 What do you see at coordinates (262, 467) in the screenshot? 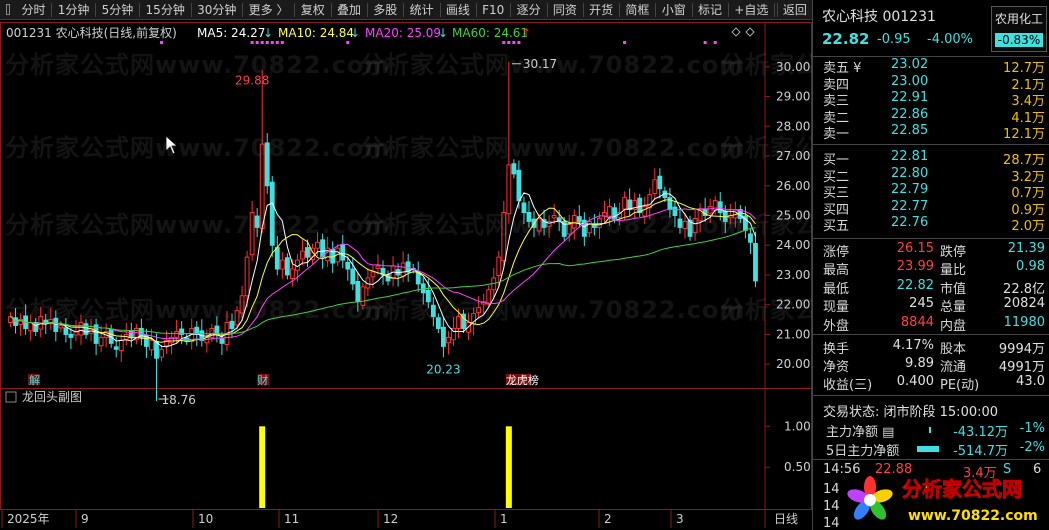
I see `signal-bar` at bounding box center [262, 467].